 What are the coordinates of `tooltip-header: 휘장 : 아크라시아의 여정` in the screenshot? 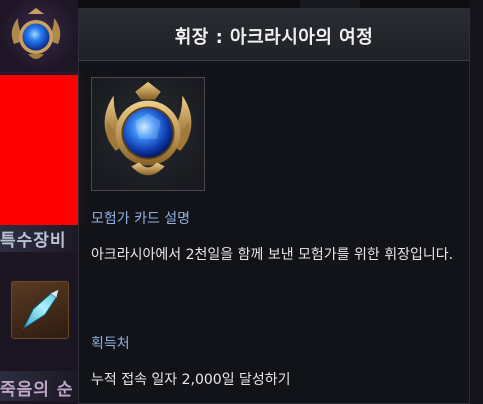 It's located at (274, 35).